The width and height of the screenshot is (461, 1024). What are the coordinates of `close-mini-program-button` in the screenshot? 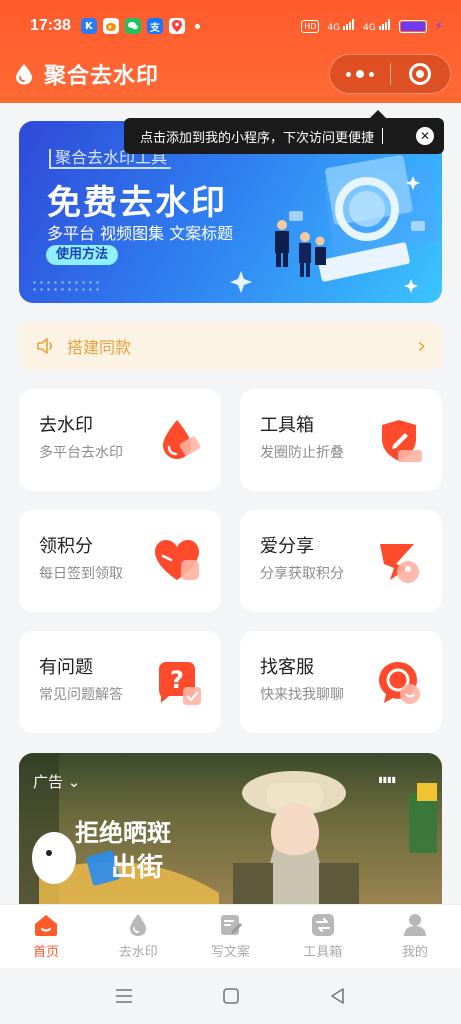 It's located at (421, 74).